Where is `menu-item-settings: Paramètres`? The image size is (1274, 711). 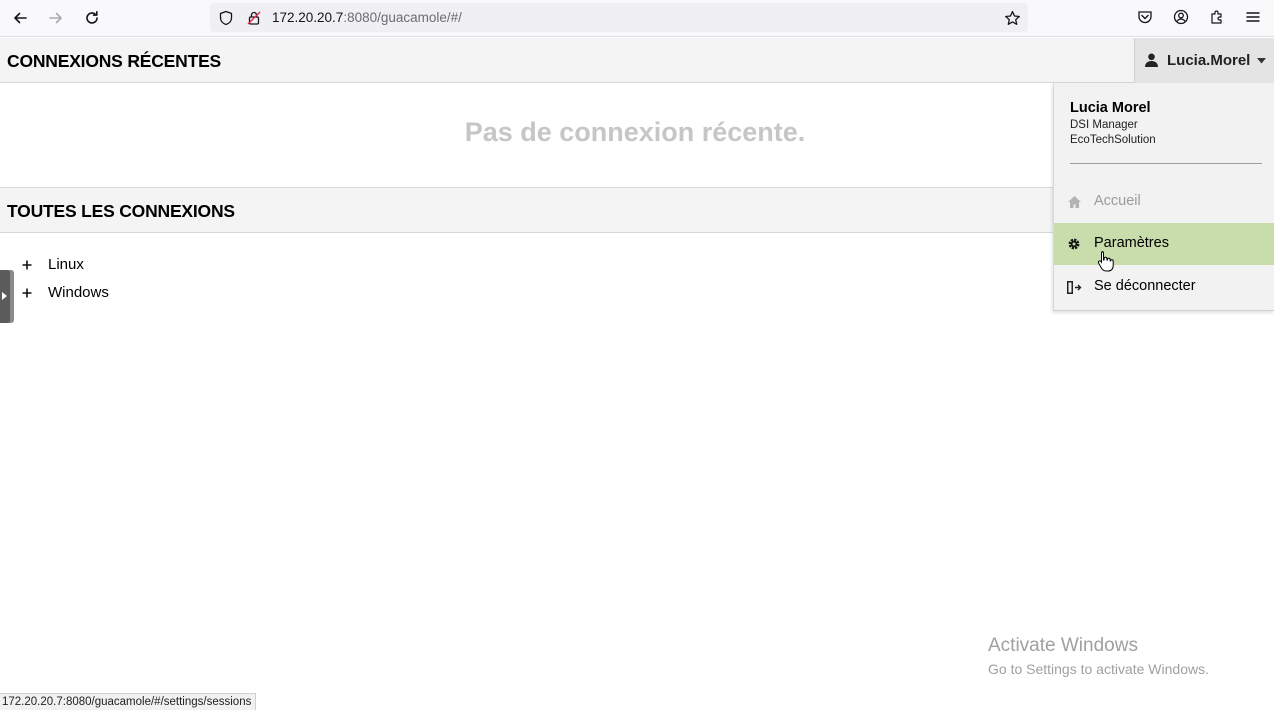
menu-item-settings: Paramètres is located at coordinates (1164, 244).